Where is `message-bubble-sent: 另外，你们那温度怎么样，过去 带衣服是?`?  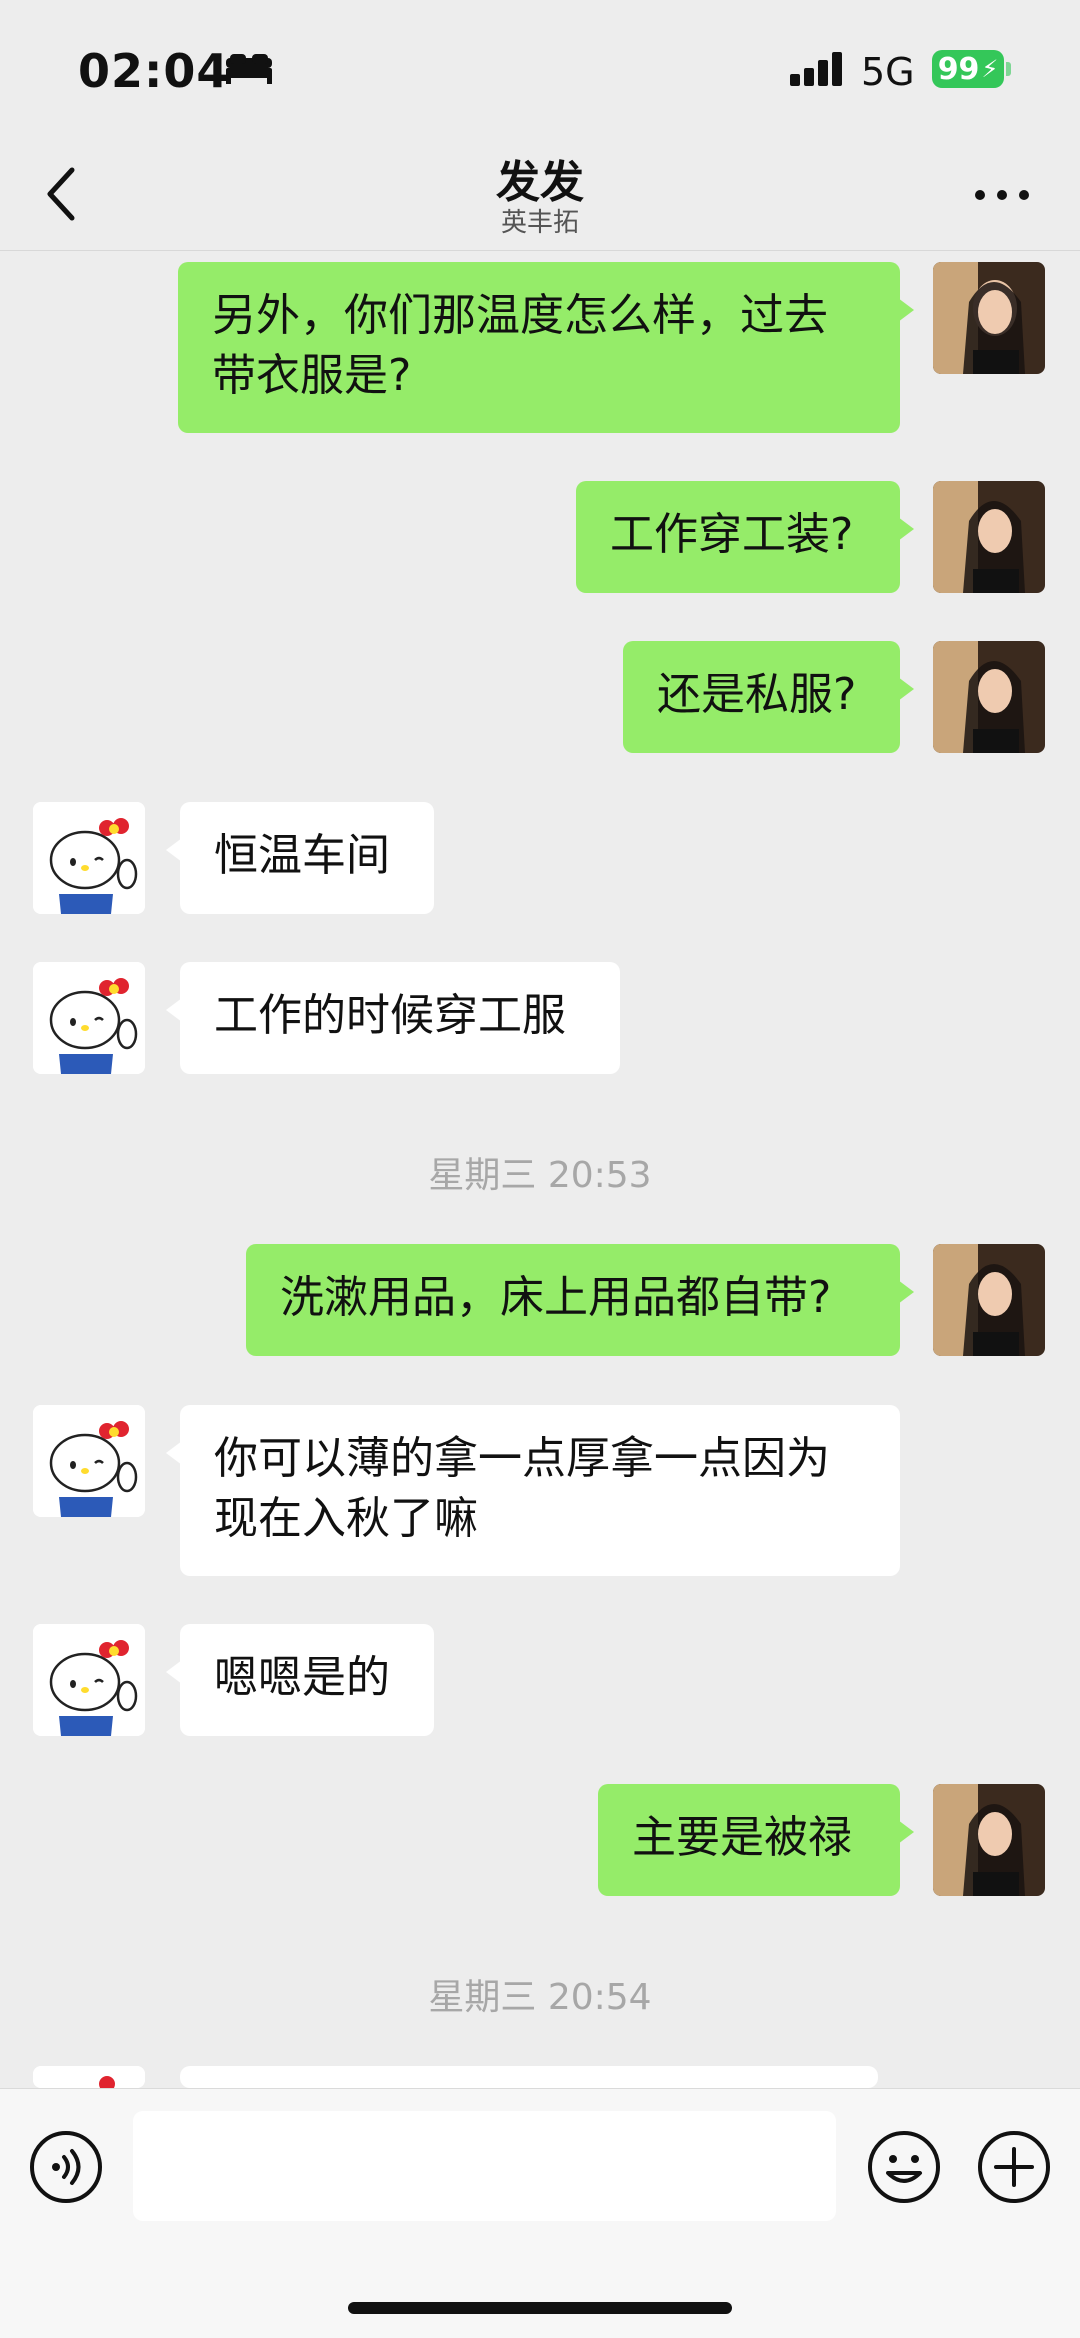 message-bubble-sent: 另外，你们那温度怎么样，过去 带衣服是? is located at coordinates (546, 347).